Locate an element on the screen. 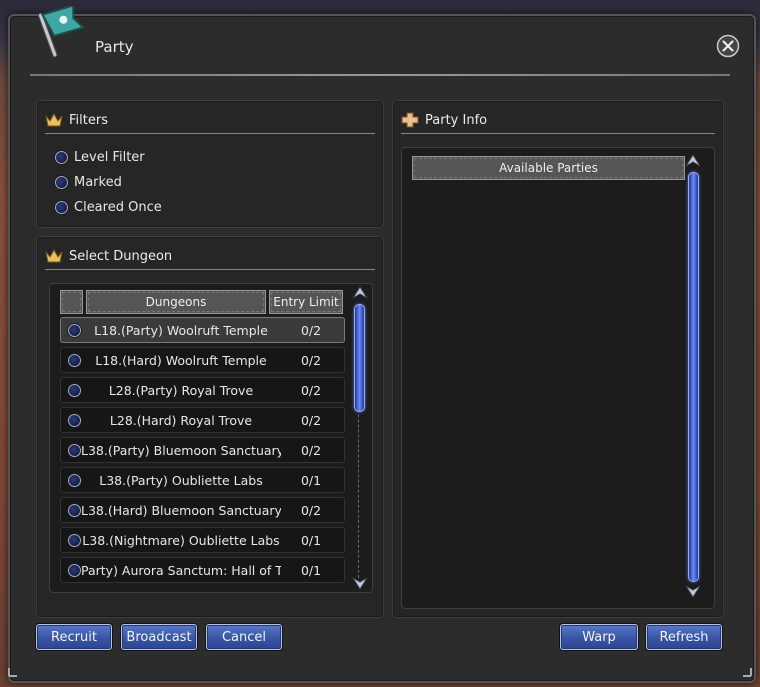 Image resolution: width=760 pixels, height=687 pixels. broadcast-button: Broadcast is located at coordinates (159, 637).